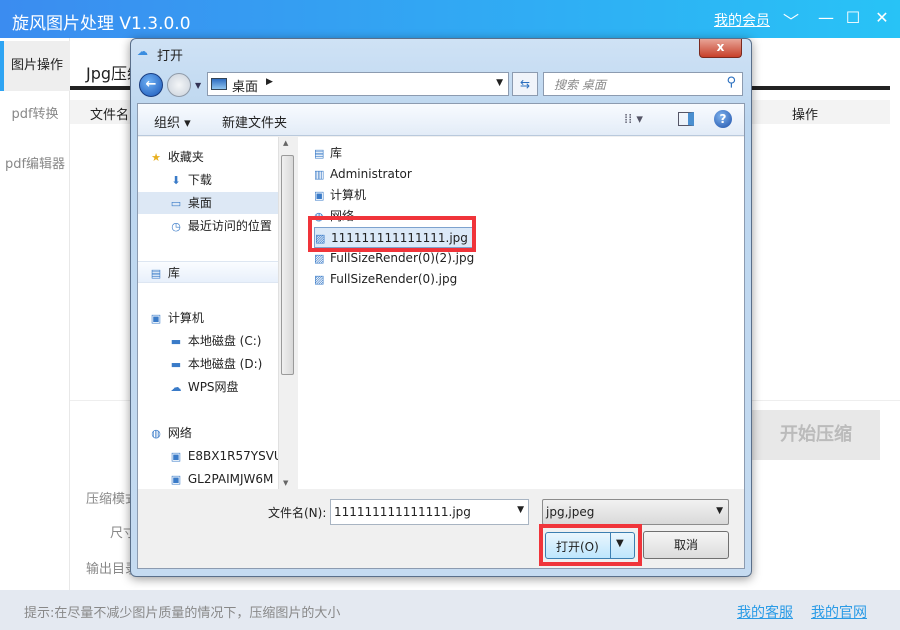  What do you see at coordinates (245, 87) in the screenshot?
I see `address-text: 桌面` at bounding box center [245, 87].